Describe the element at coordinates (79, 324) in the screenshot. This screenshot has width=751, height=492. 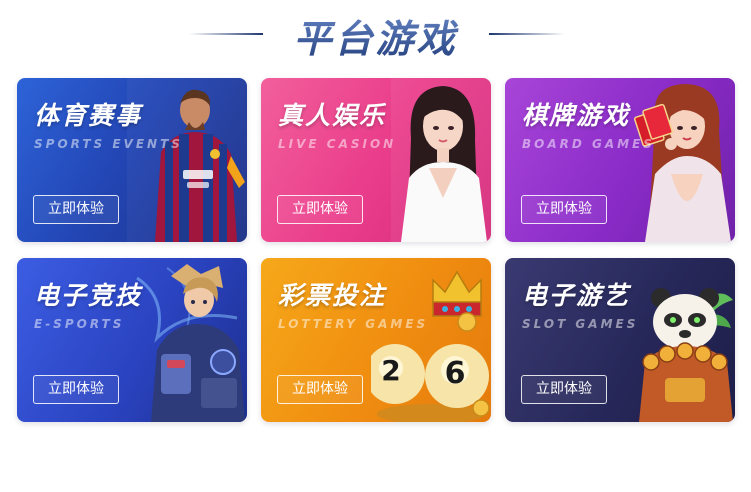
I see `card-subtitle: E-SPORTS` at that location.